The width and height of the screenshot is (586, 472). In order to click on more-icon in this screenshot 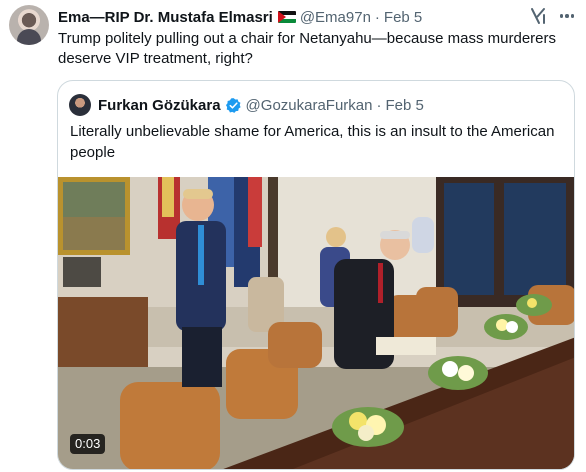, I will do `click(567, 16)`.